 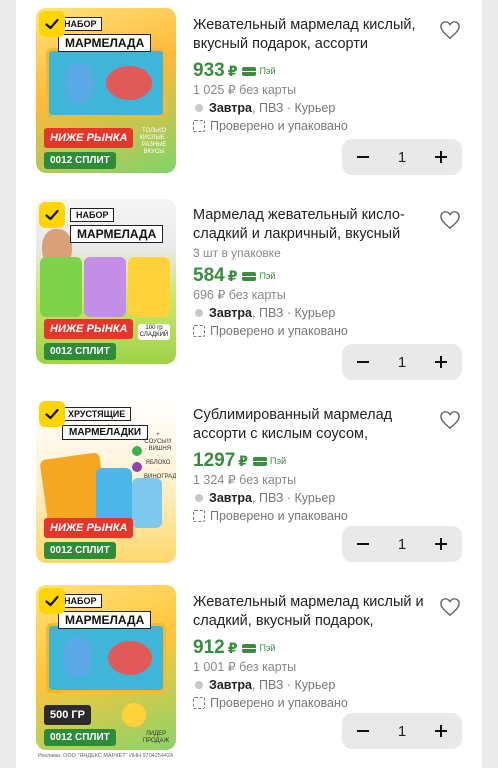 I want to click on price: 933, so click(x=209, y=70).